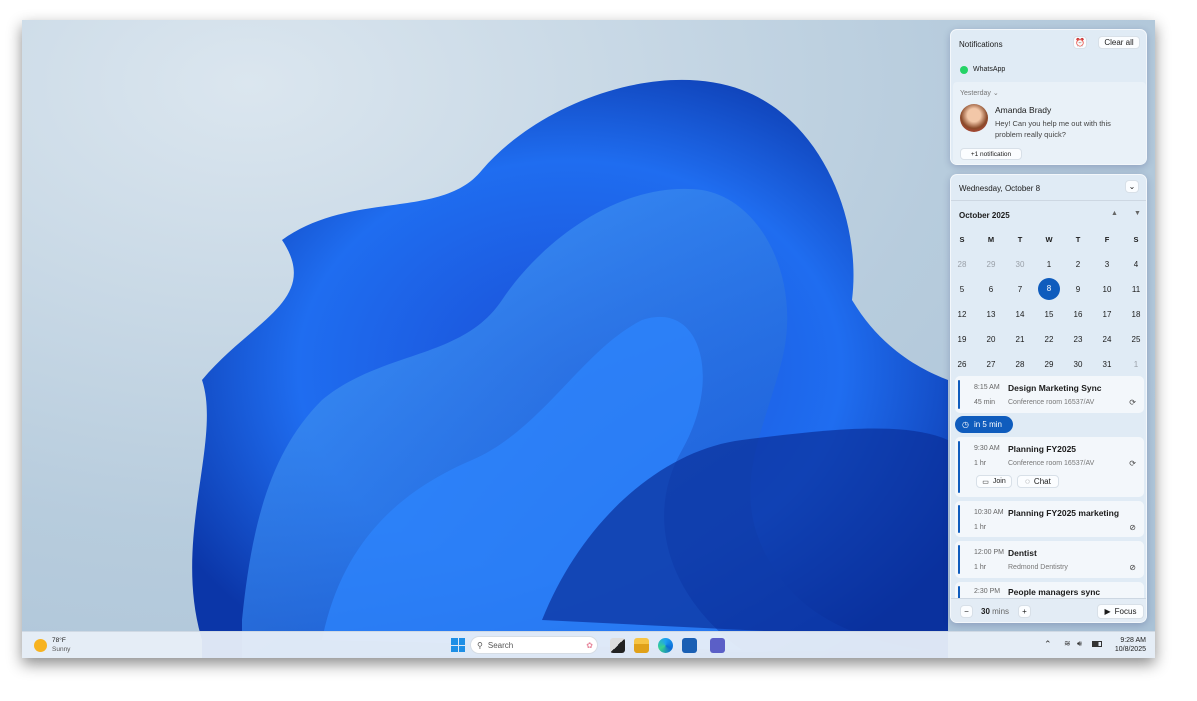  Describe the element at coordinates (59, 640) in the screenshot. I see `weather-temp: 78°F` at that location.